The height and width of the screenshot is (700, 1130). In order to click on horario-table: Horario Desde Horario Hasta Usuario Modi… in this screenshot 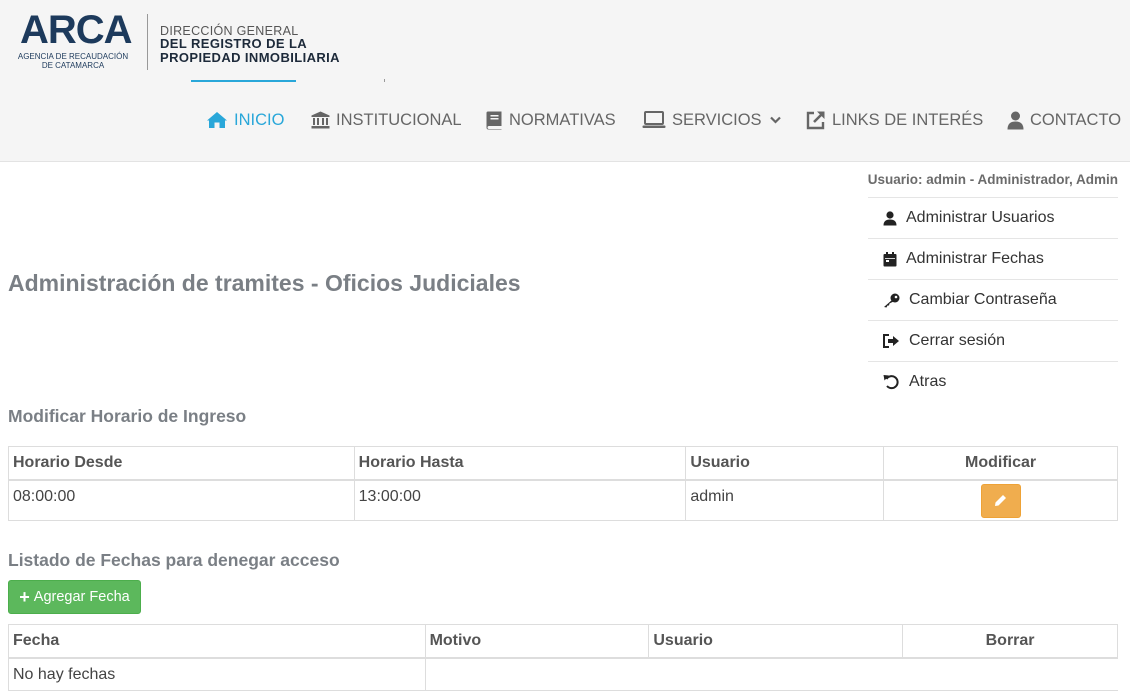, I will do `click(563, 483)`.